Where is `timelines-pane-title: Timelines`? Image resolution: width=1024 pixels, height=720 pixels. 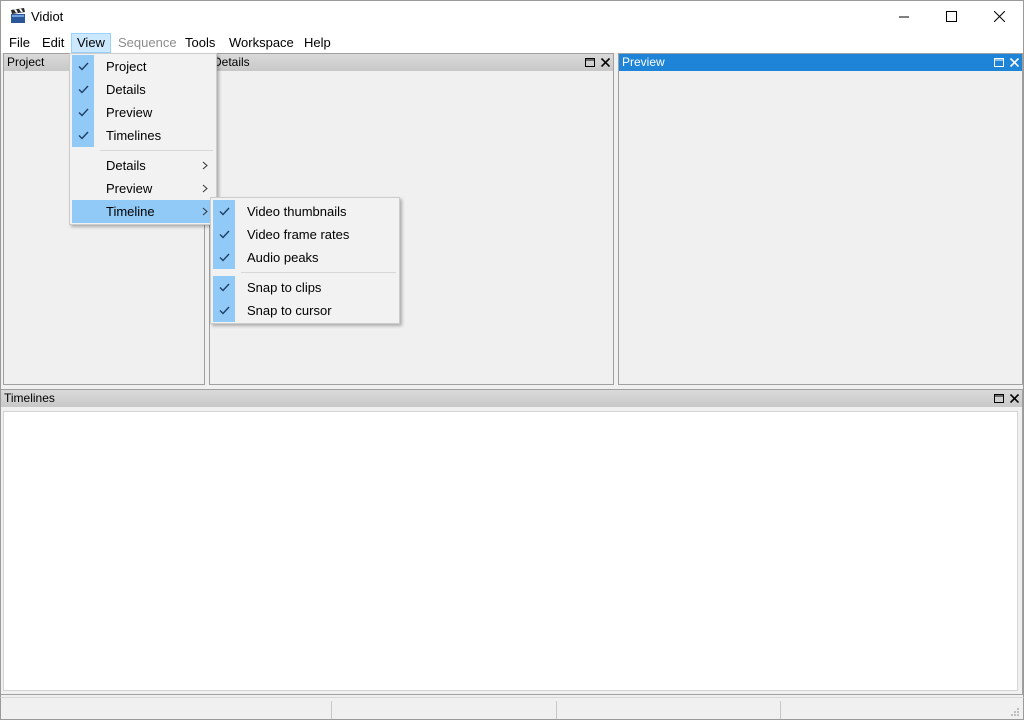
timelines-pane-title: Timelines is located at coordinates (29, 398).